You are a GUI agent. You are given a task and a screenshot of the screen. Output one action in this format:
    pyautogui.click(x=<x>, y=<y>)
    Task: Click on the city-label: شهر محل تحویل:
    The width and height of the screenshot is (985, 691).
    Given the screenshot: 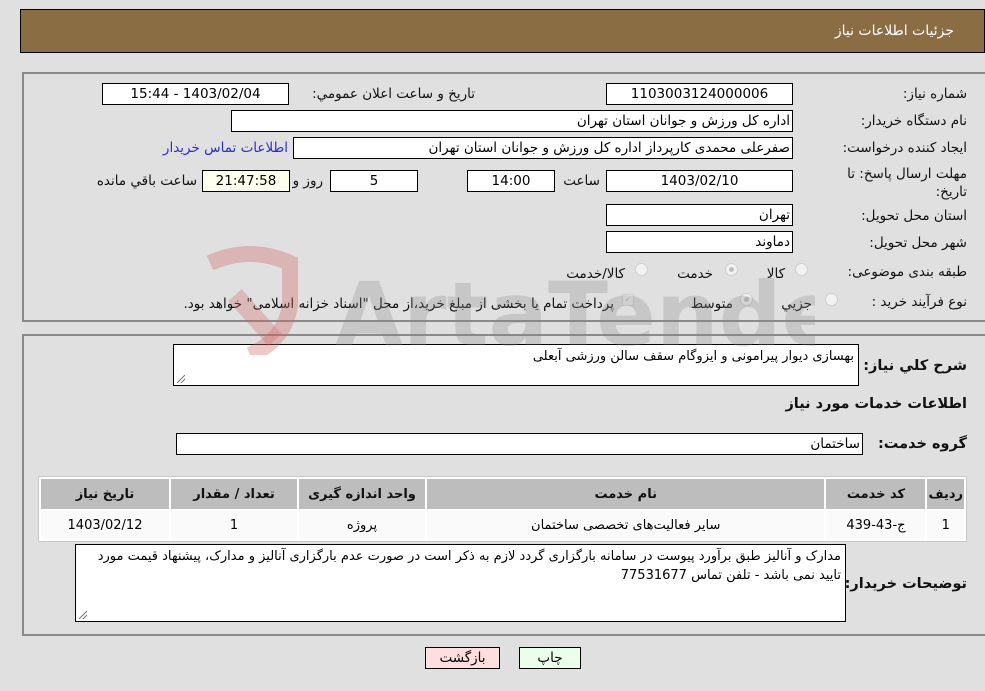 What is the action you would take?
    pyautogui.click(x=918, y=243)
    